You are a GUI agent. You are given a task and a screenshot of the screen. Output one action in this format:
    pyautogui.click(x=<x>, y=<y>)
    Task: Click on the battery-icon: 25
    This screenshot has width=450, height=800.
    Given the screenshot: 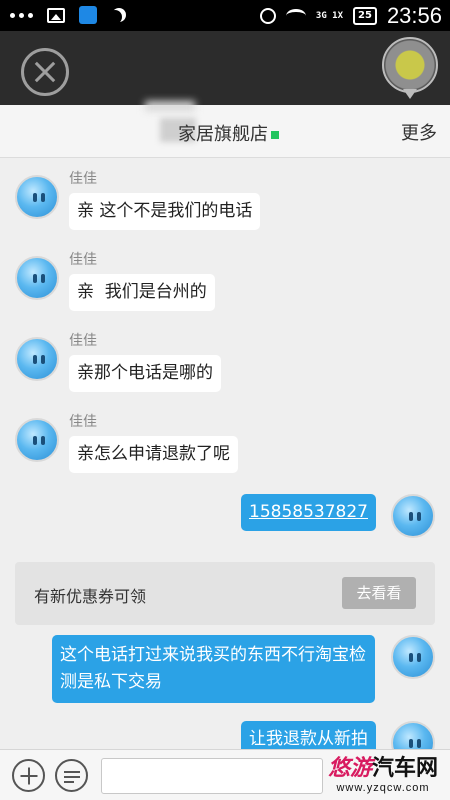 What is the action you would take?
    pyautogui.click(x=365, y=16)
    